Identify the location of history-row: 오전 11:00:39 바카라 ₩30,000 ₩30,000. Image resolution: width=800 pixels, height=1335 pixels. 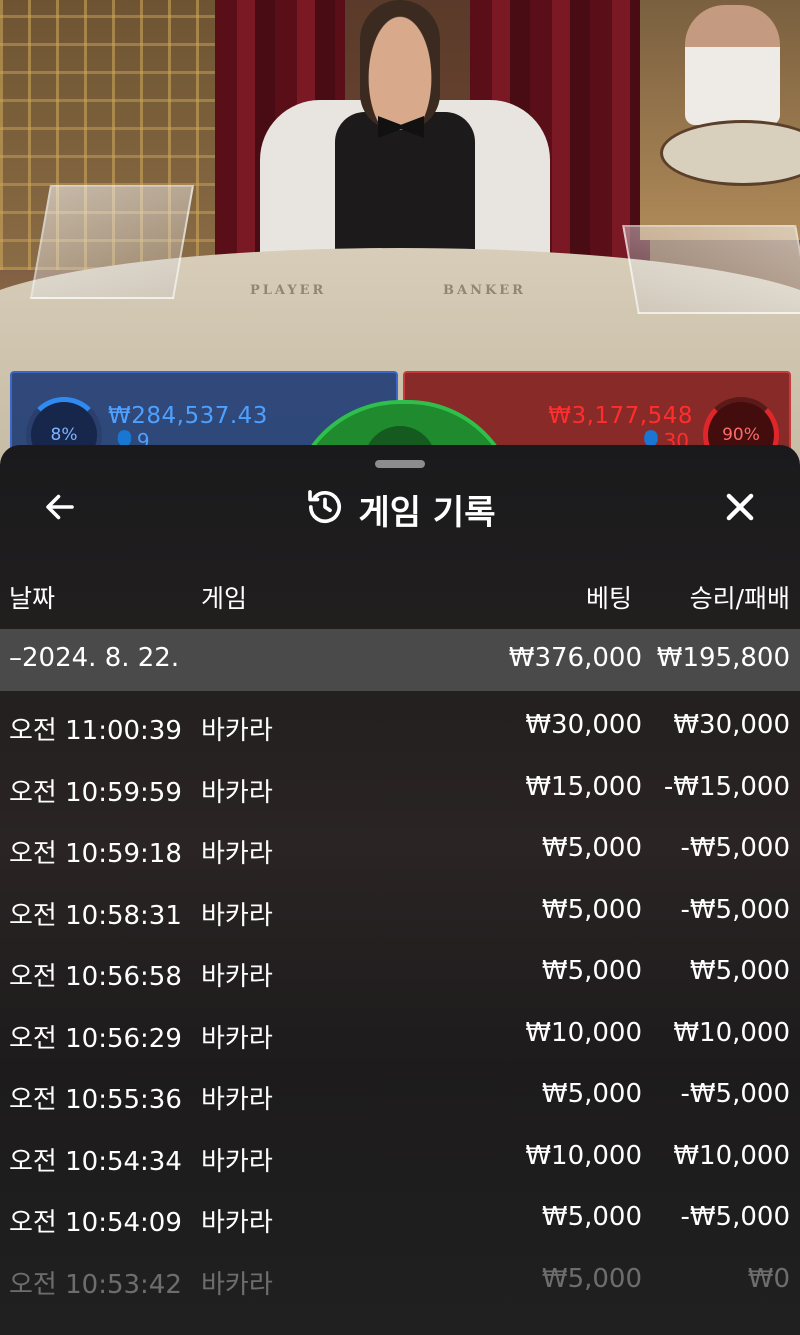
(400, 726).